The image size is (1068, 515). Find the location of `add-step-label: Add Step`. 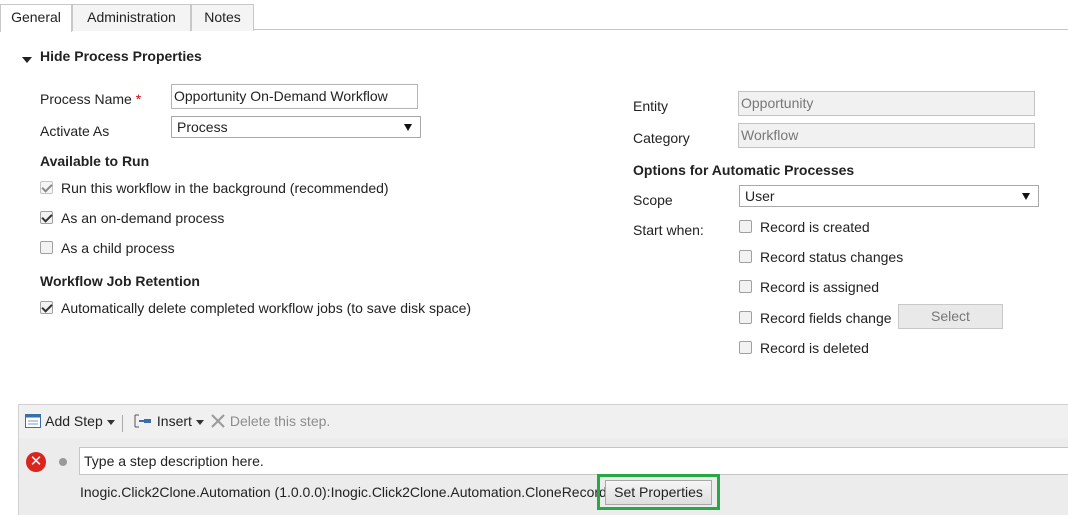

add-step-label: Add Step is located at coordinates (74, 421).